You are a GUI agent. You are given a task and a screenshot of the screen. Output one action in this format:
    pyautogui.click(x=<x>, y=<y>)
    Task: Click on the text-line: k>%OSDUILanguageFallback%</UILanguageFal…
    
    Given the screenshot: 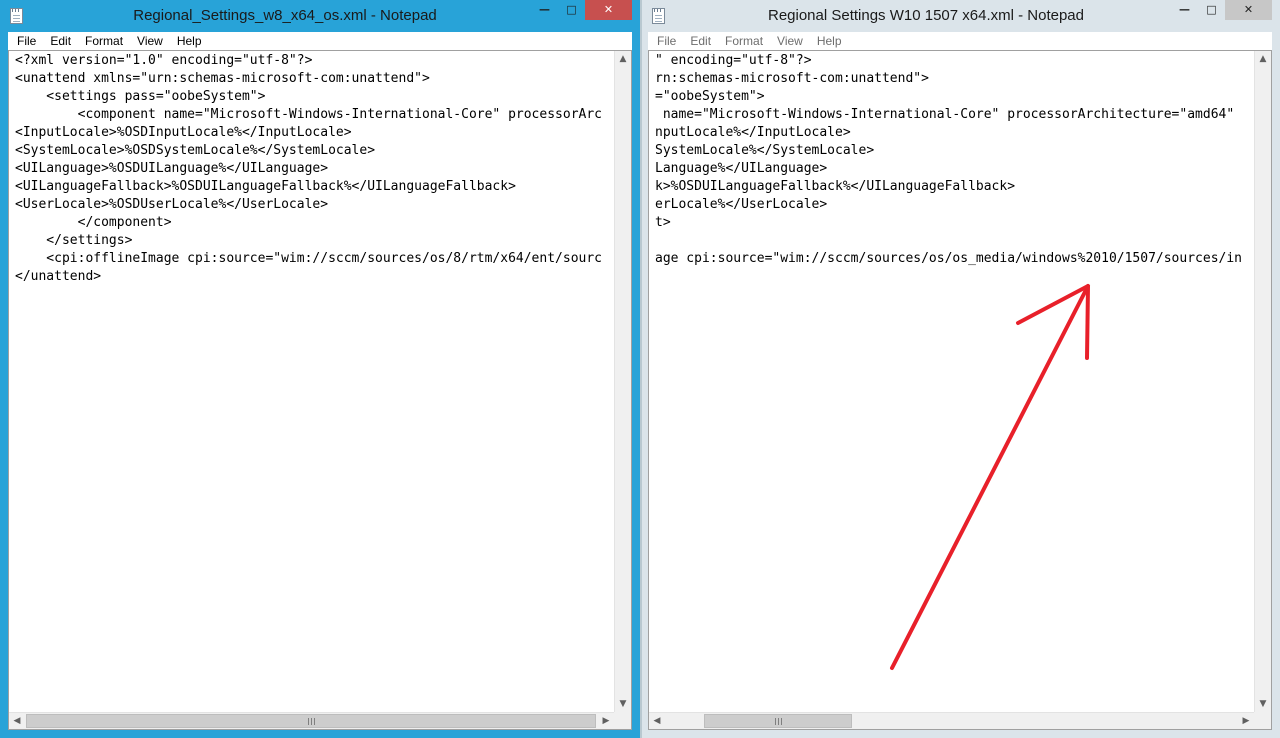 What is the action you would take?
    pyautogui.click(x=835, y=186)
    